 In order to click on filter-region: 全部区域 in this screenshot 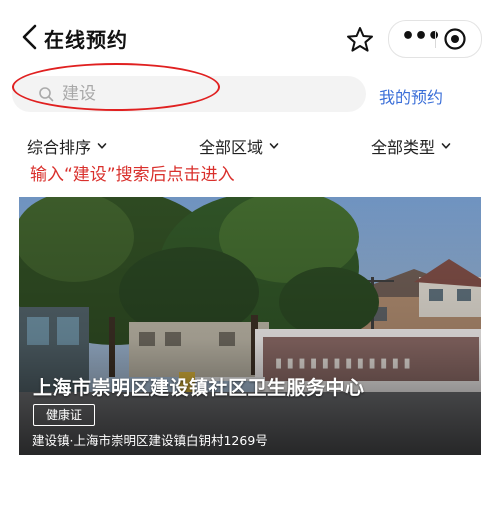, I will do `click(239, 146)`.